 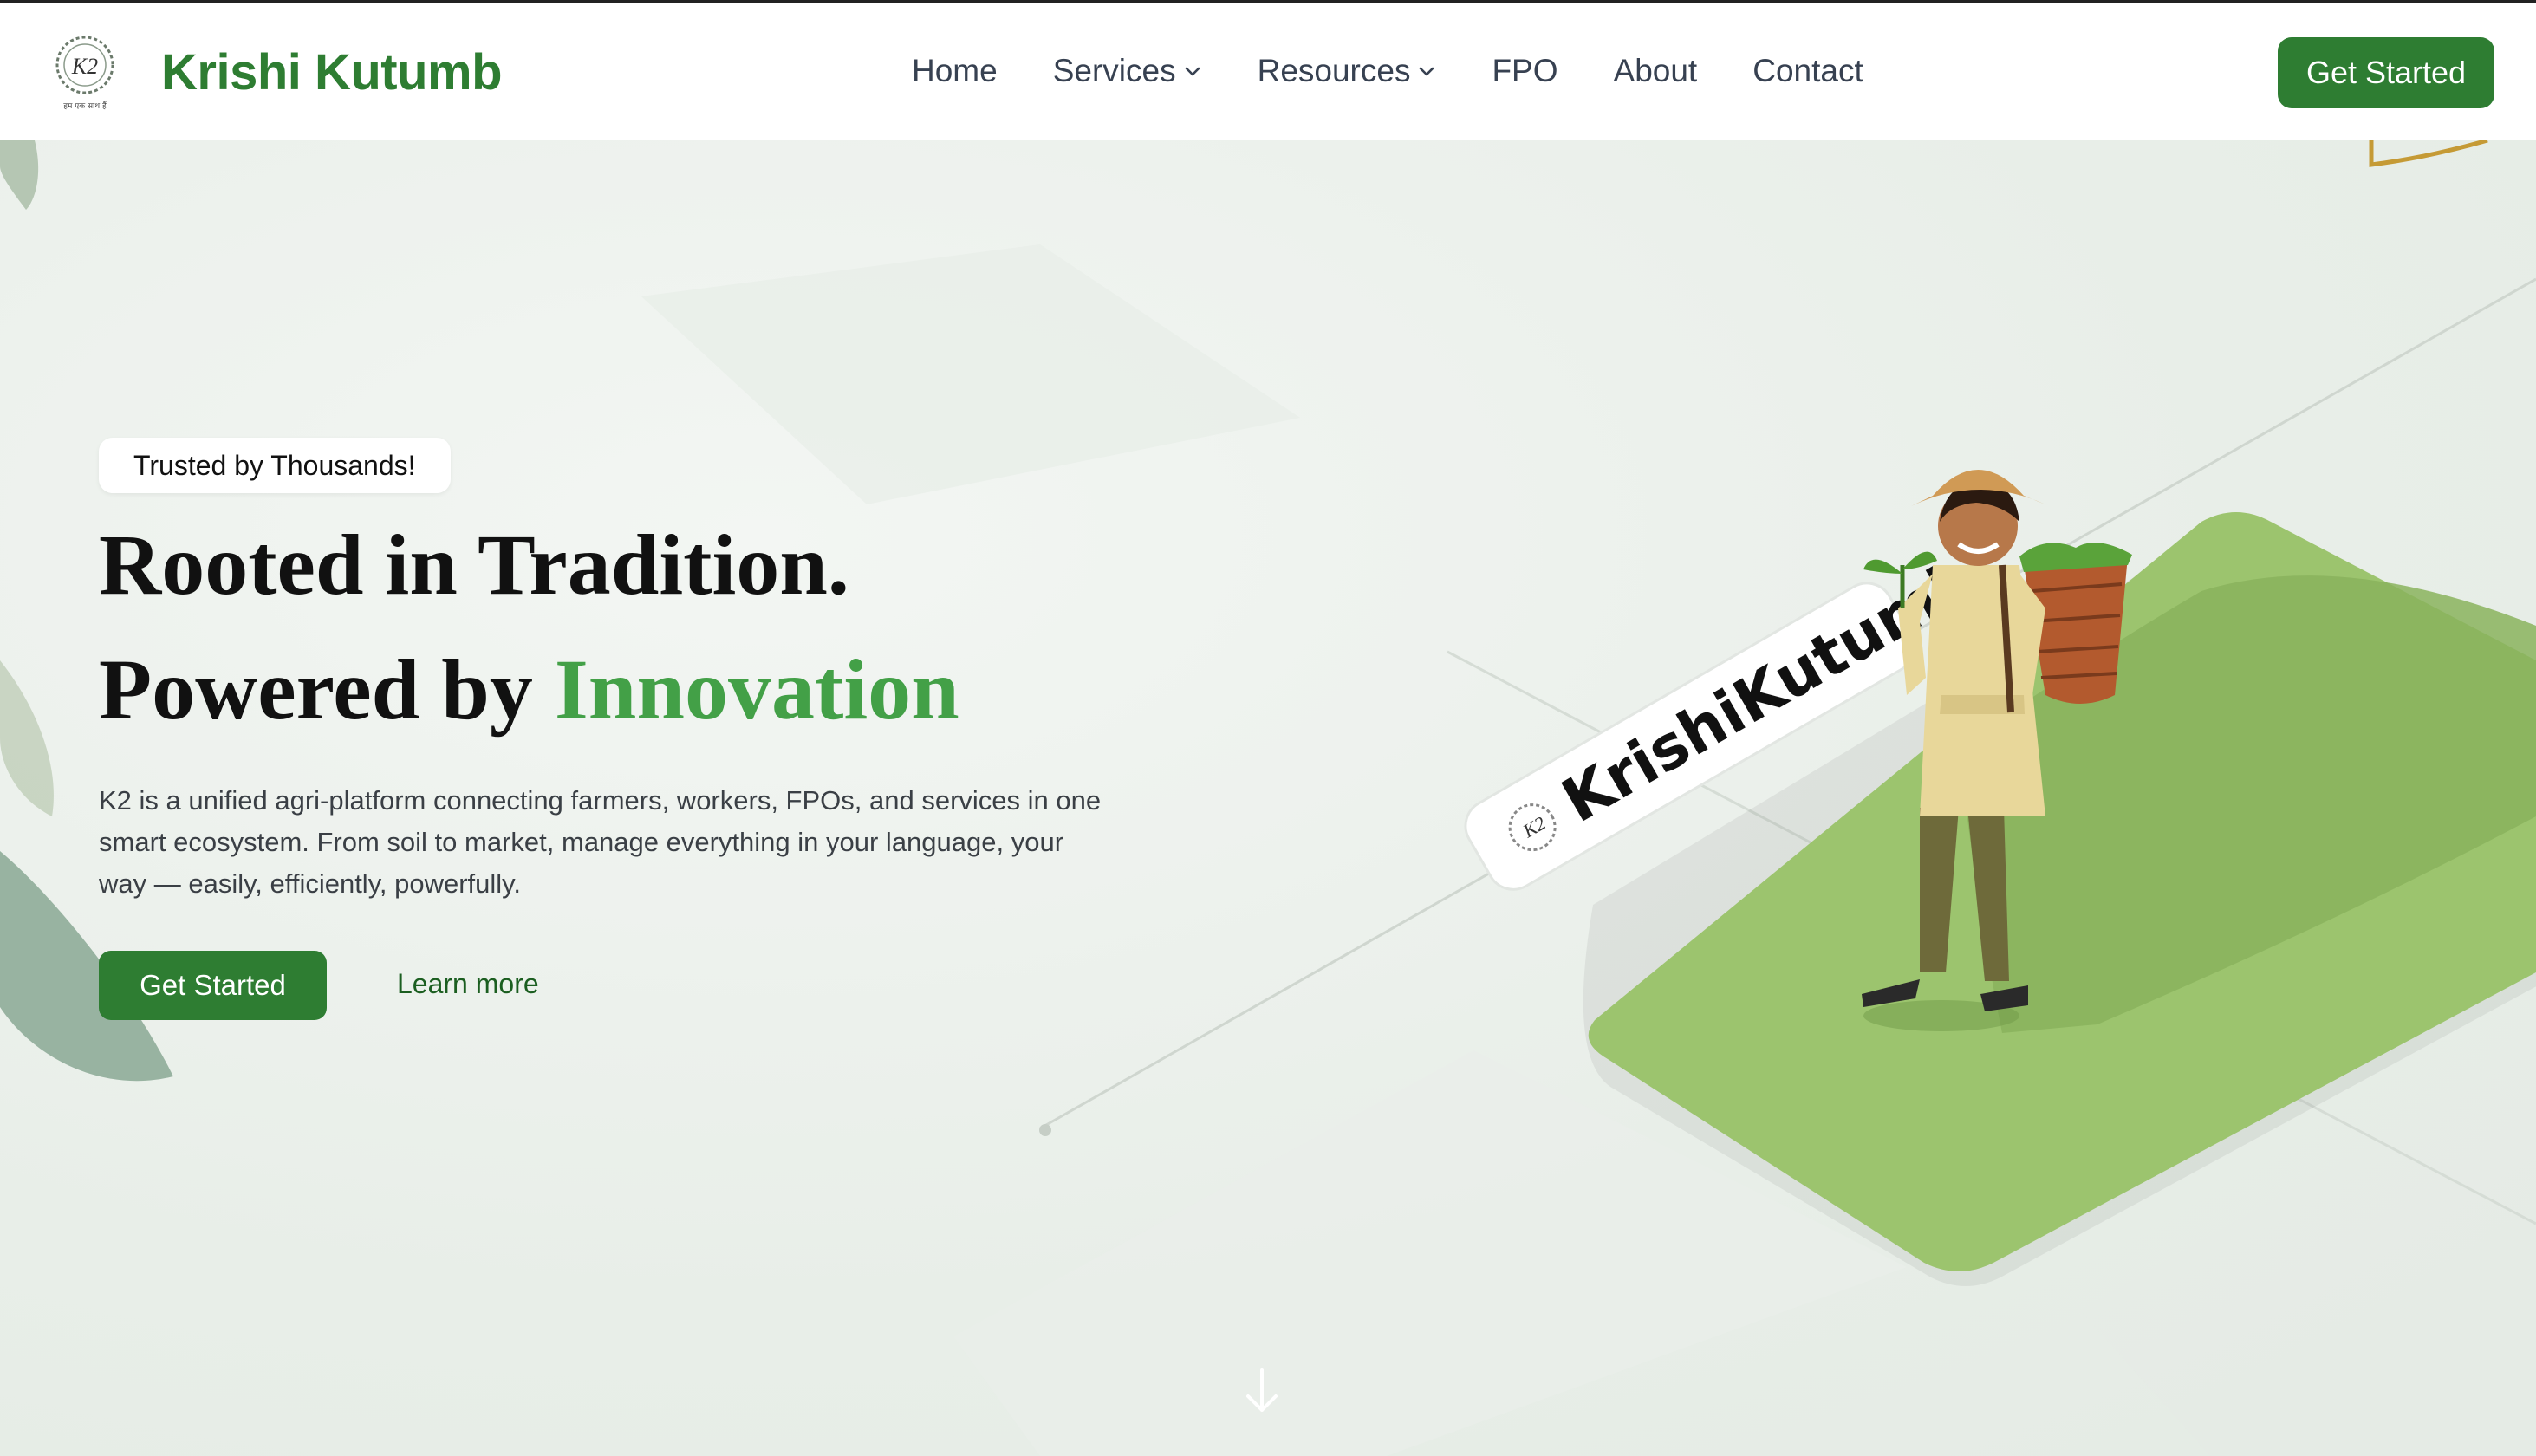 What do you see at coordinates (468, 984) in the screenshot?
I see `learn-more-link: Learn more` at bounding box center [468, 984].